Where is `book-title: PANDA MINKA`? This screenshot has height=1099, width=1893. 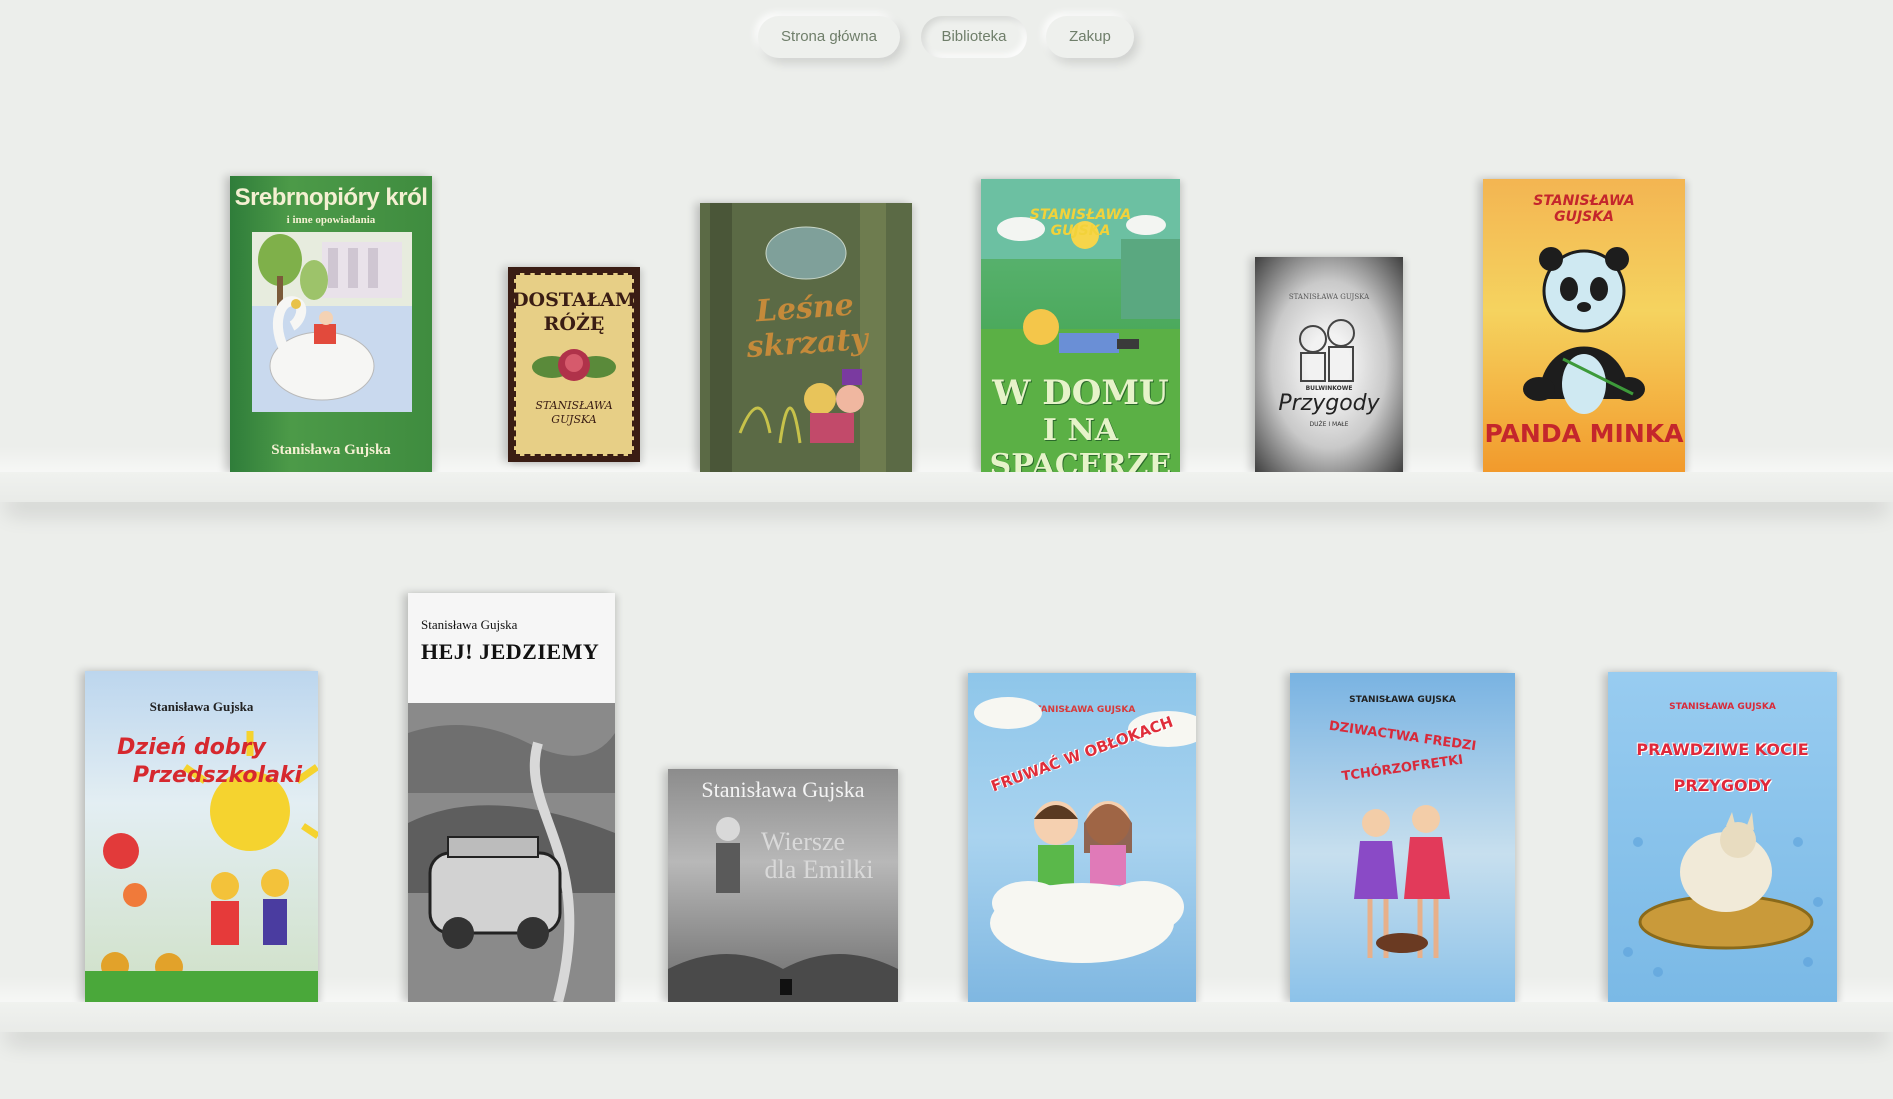 book-title: PANDA MINKA is located at coordinates (1584, 433).